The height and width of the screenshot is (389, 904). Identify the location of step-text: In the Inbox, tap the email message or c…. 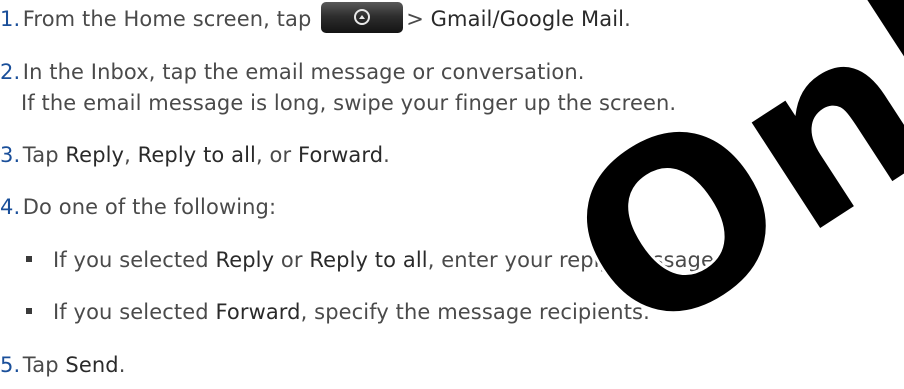
(303, 72).